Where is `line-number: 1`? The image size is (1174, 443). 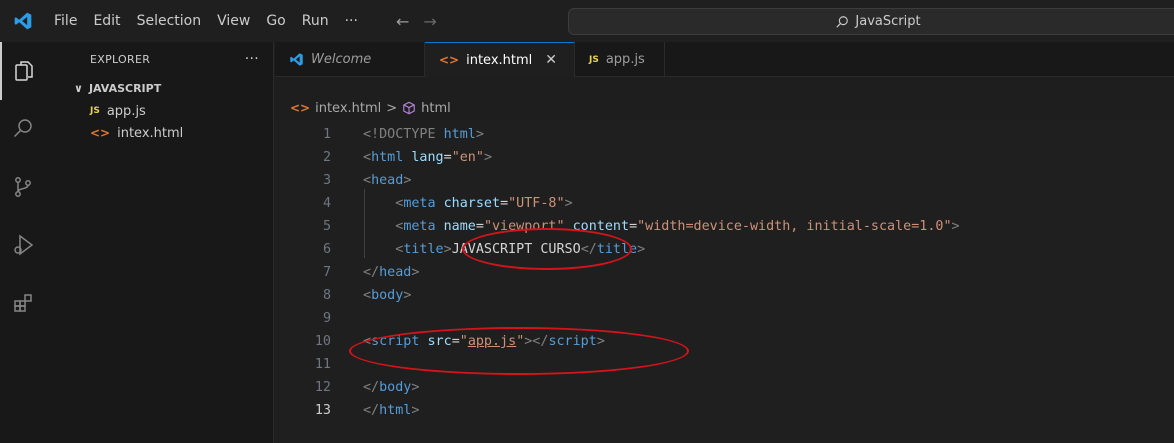
line-number: 1 is located at coordinates (326, 134).